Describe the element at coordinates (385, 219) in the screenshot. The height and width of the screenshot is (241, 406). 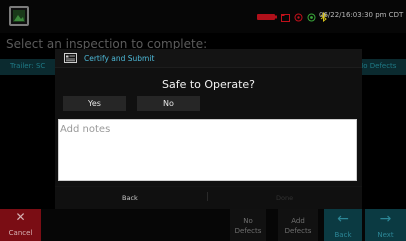
I see `arrow-right-icon: →` at that location.